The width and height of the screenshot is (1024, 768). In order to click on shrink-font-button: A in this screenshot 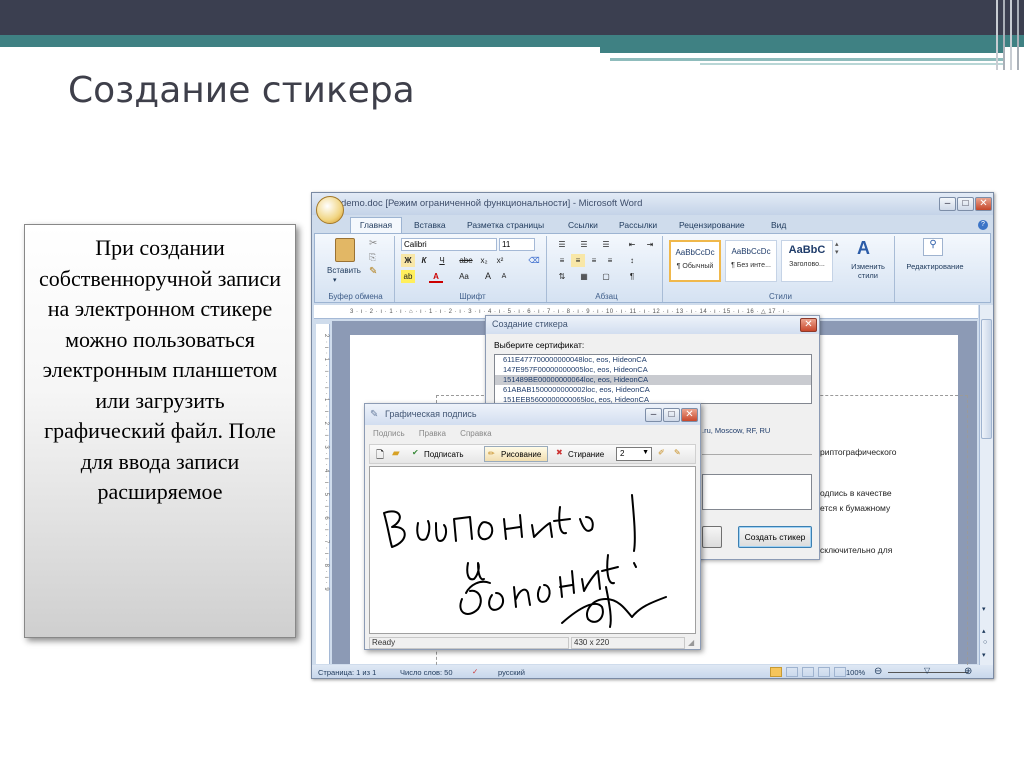, I will do `click(504, 276)`.